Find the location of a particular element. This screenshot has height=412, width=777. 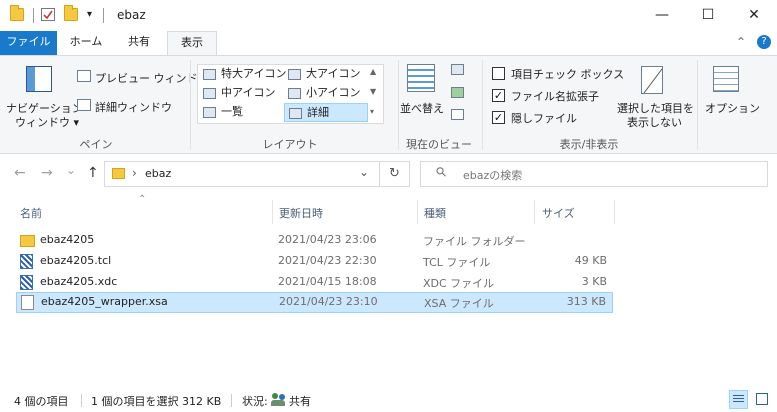

navigation-pane-dropdown: ウィンドウ ▾ is located at coordinates (47, 122).